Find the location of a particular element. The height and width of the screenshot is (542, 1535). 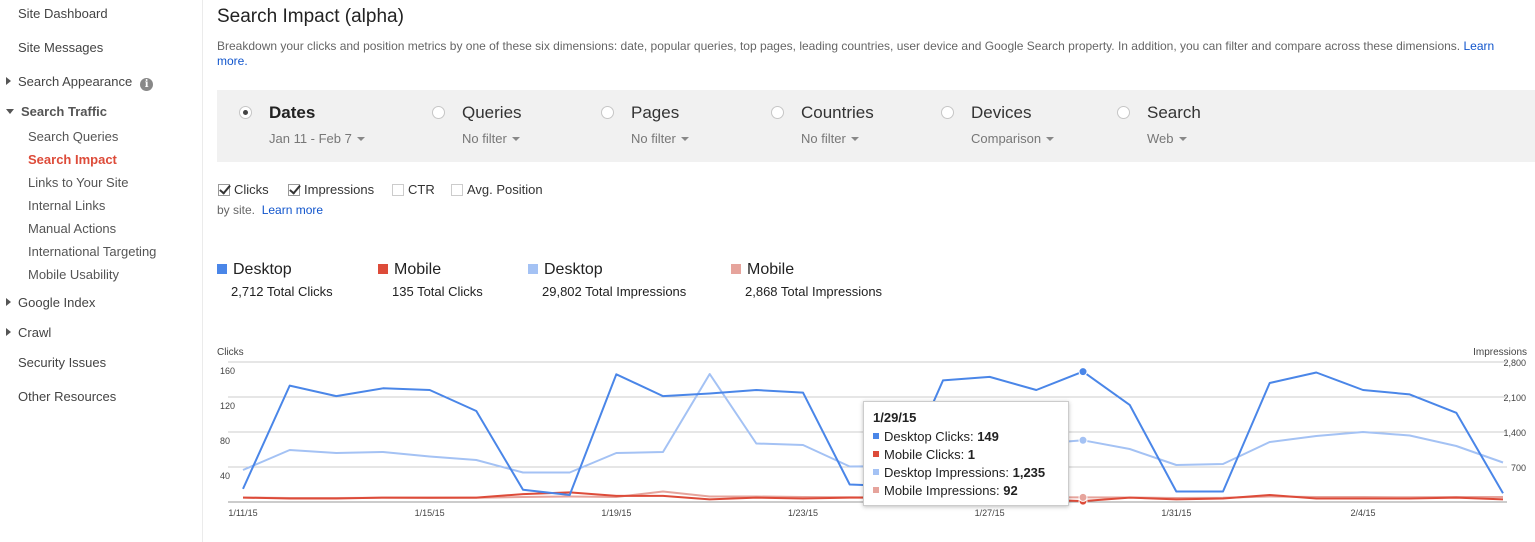

tooltip-row: Desktop Impressions: 1,235 is located at coordinates (966, 474).